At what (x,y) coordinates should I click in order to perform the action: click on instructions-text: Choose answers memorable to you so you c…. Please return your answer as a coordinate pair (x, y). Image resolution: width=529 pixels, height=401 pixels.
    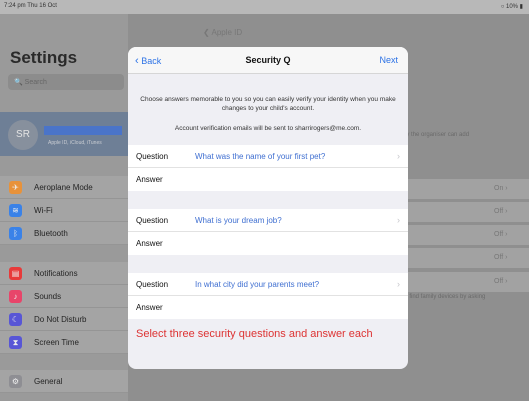
    Looking at the image, I should click on (268, 104).